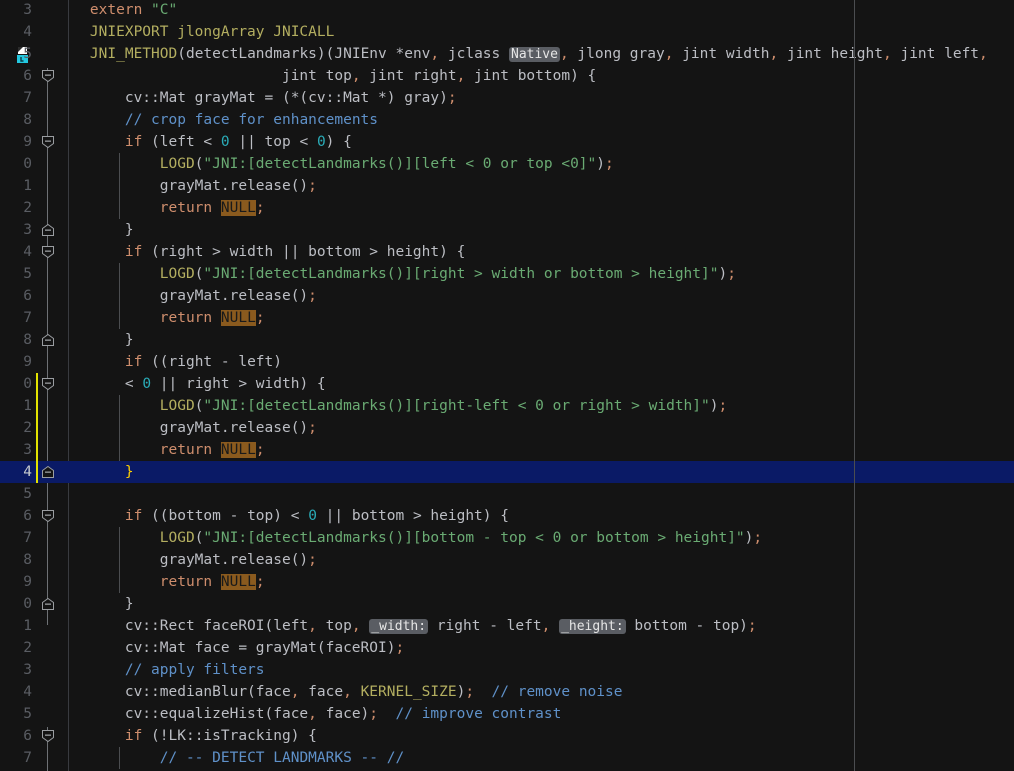  Describe the element at coordinates (507, 208) in the screenshot. I see `code-line: 2 return NULL;` at that location.